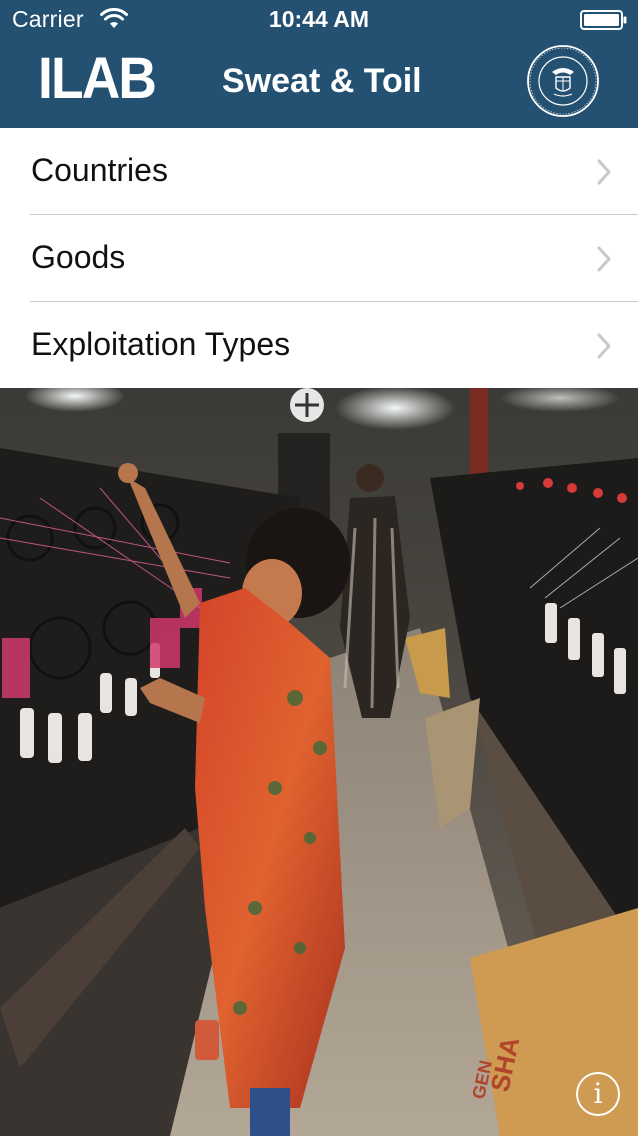 Image resolution: width=638 pixels, height=1136 pixels. I want to click on menu-item-goods: Goods, so click(319, 258).